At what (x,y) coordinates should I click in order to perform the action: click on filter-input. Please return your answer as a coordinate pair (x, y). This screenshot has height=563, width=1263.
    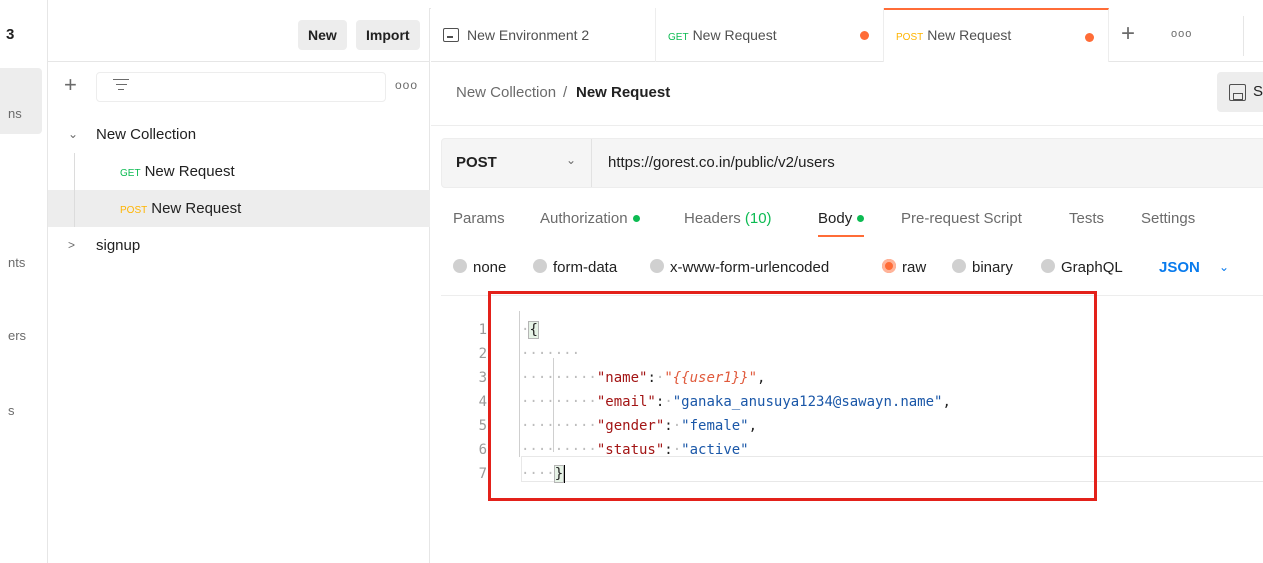
    Looking at the image, I should click on (241, 87).